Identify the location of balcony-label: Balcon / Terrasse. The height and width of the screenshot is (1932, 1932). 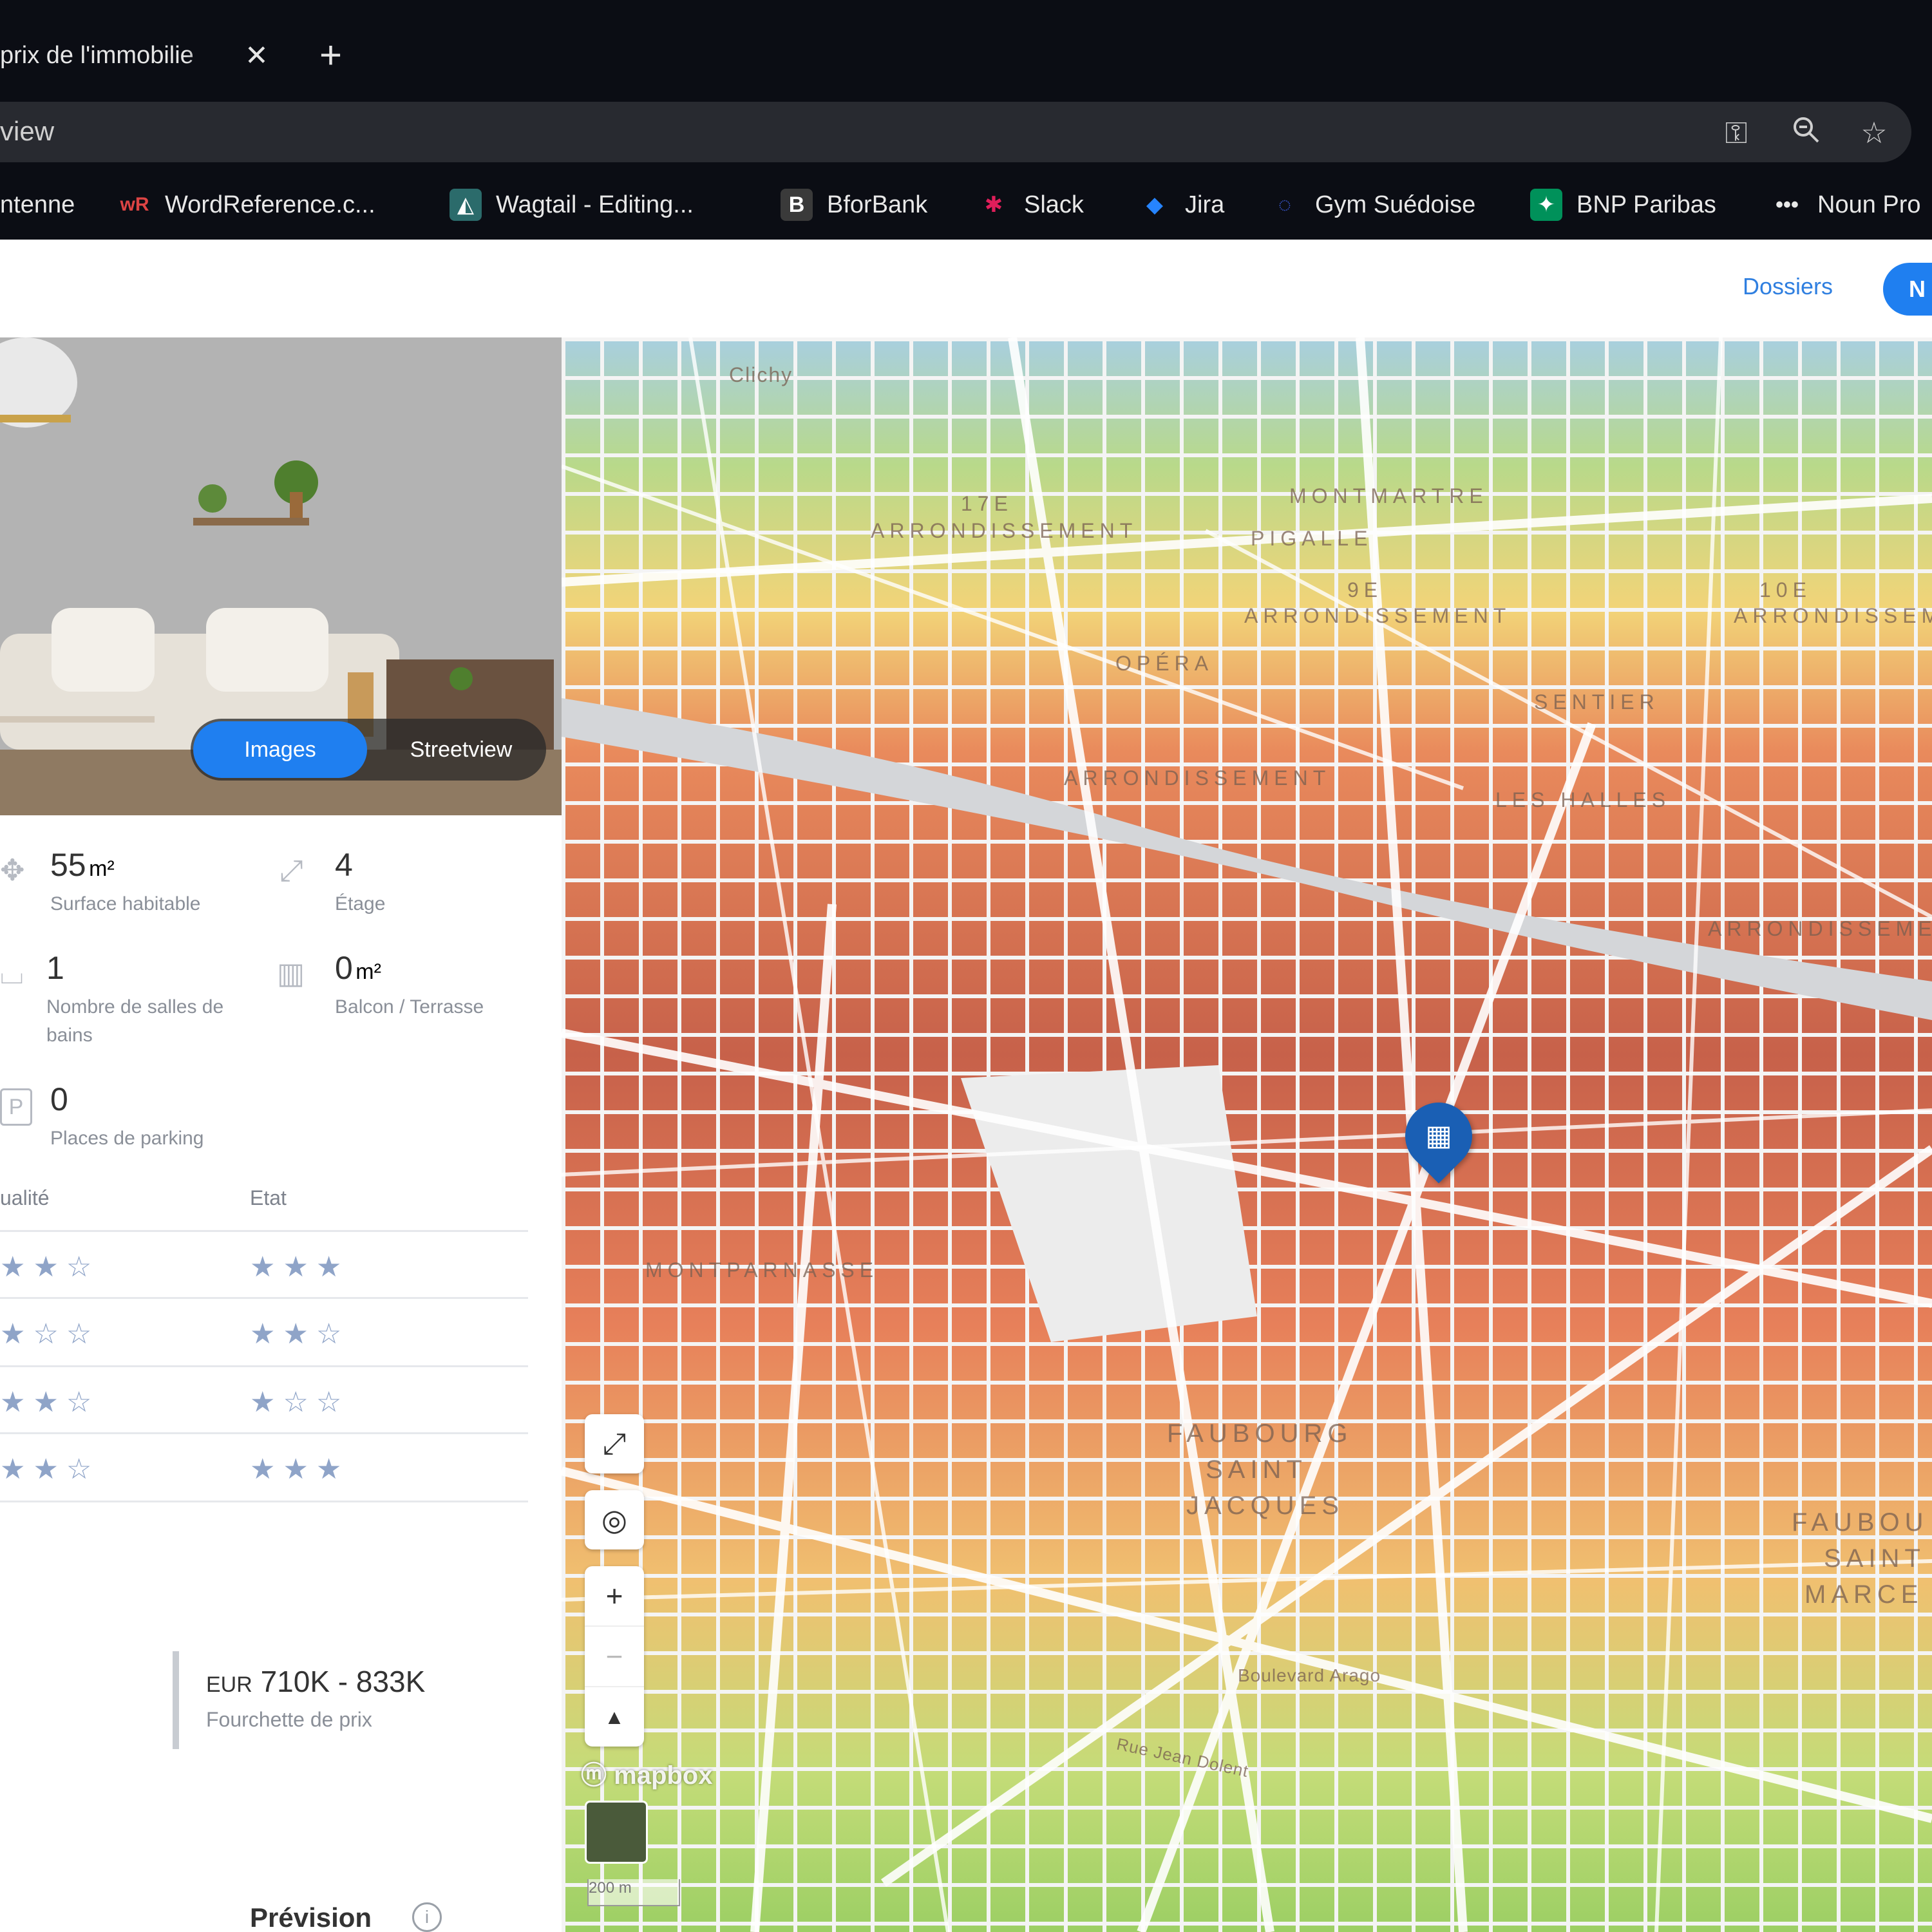
(410, 1007).